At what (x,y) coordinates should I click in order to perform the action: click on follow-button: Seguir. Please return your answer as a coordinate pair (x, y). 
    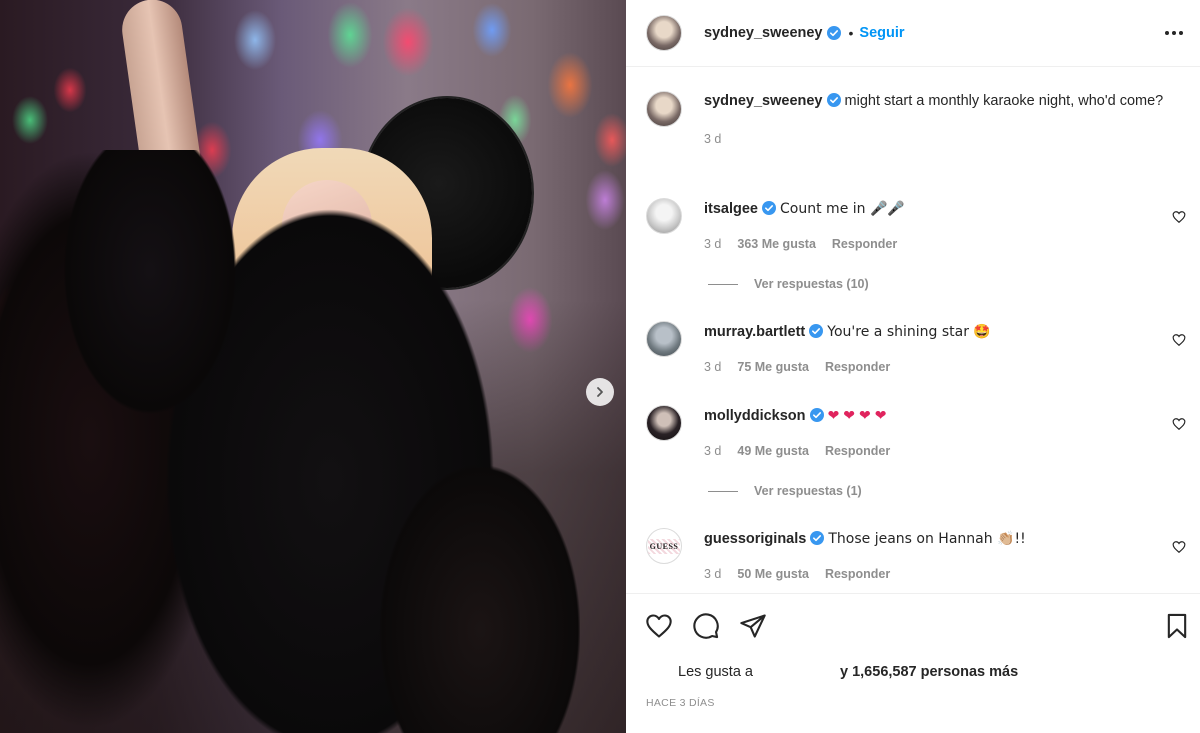
    Looking at the image, I should click on (881, 33).